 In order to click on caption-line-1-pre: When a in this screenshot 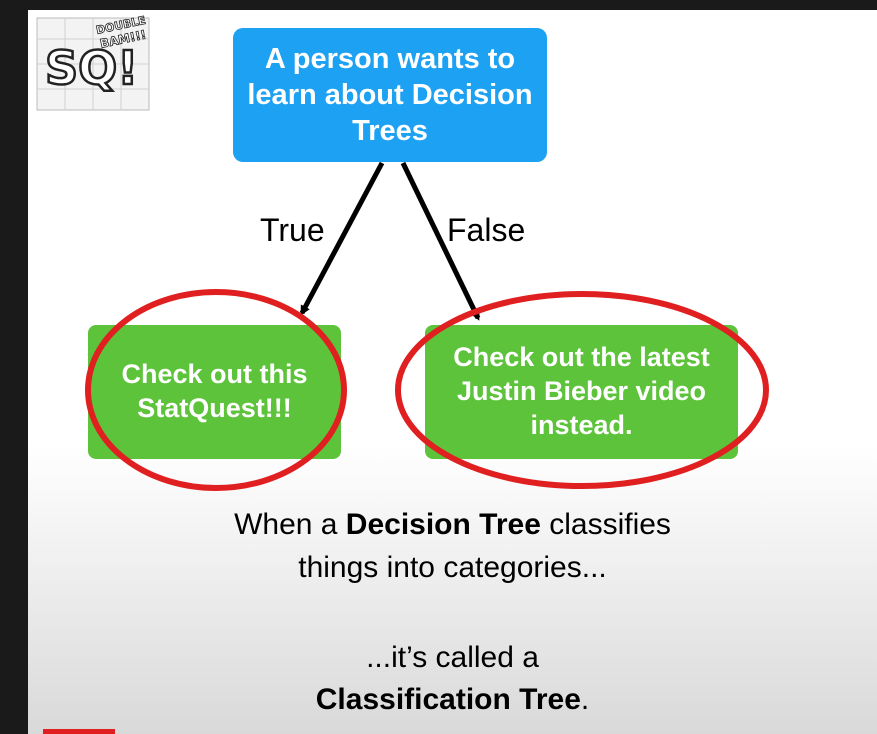, I will do `click(290, 524)`.